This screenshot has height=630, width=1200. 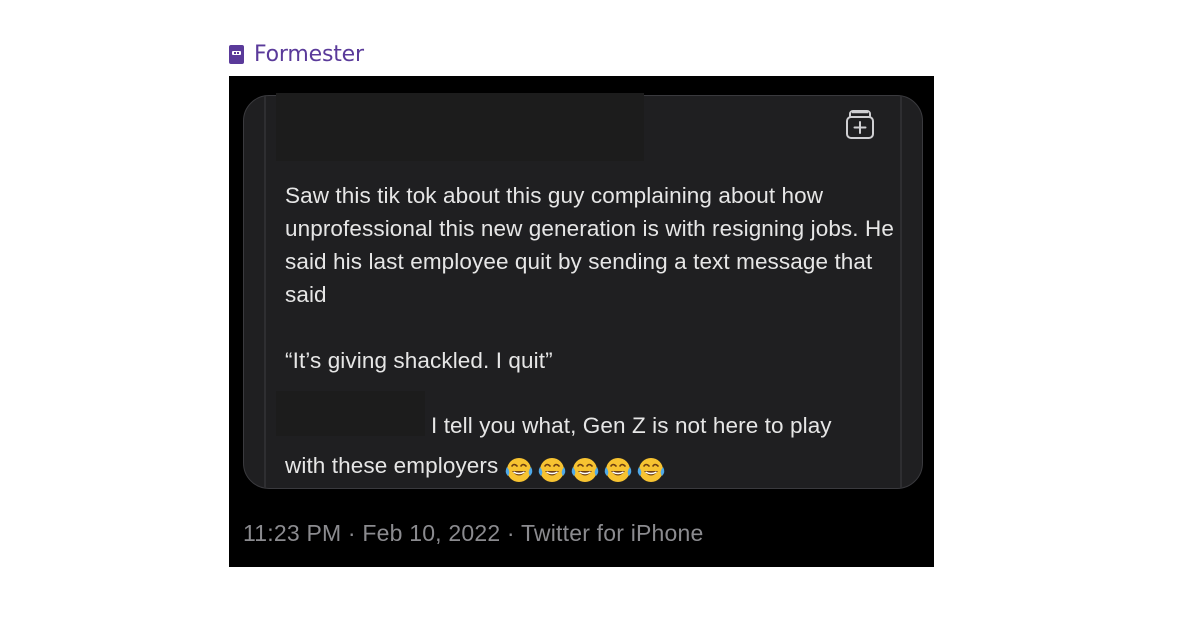 I want to click on card-right-rail, so click(x=901, y=292).